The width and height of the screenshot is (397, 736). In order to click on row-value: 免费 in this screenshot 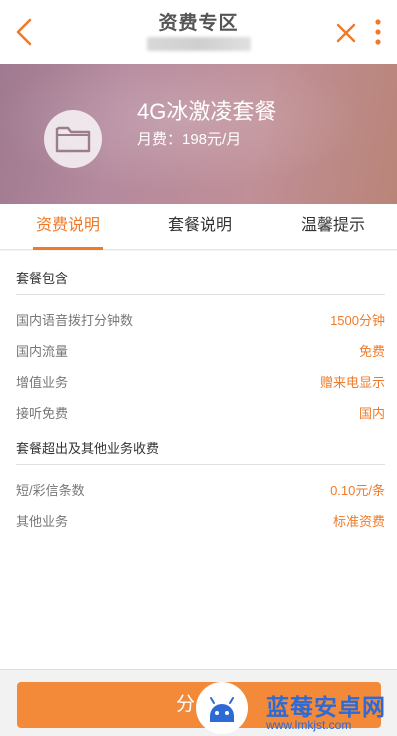, I will do `click(371, 351)`.